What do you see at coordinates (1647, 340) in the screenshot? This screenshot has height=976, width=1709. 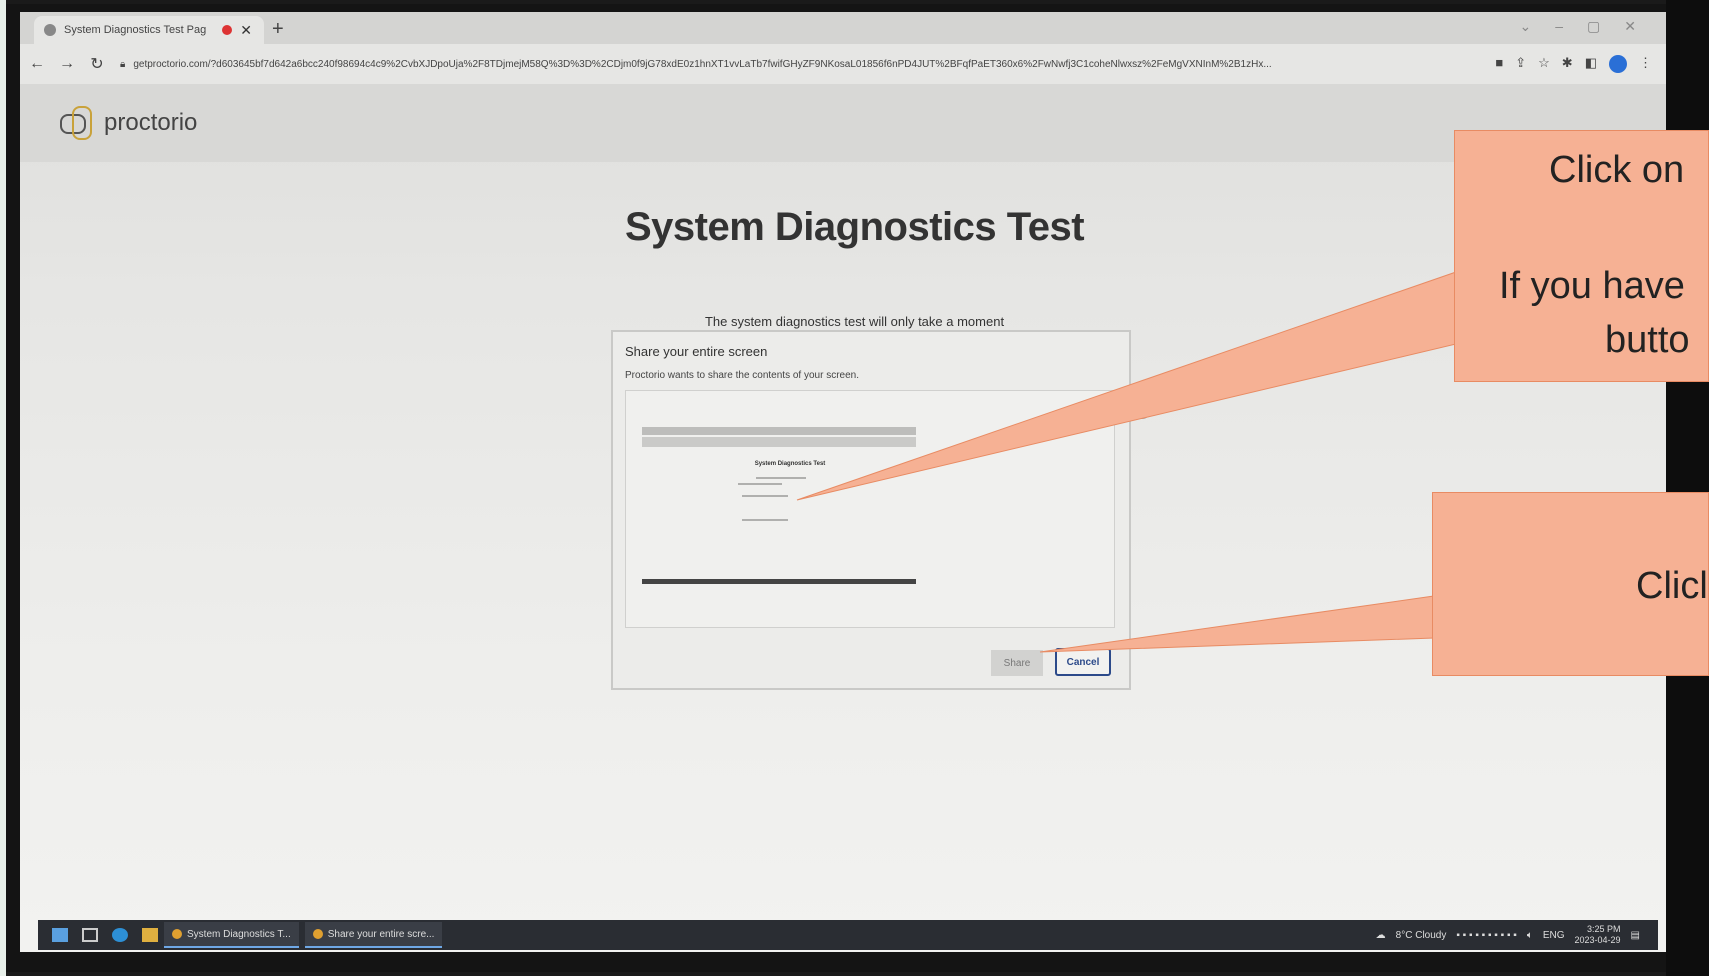 I see `callout1-line3: butto` at bounding box center [1647, 340].